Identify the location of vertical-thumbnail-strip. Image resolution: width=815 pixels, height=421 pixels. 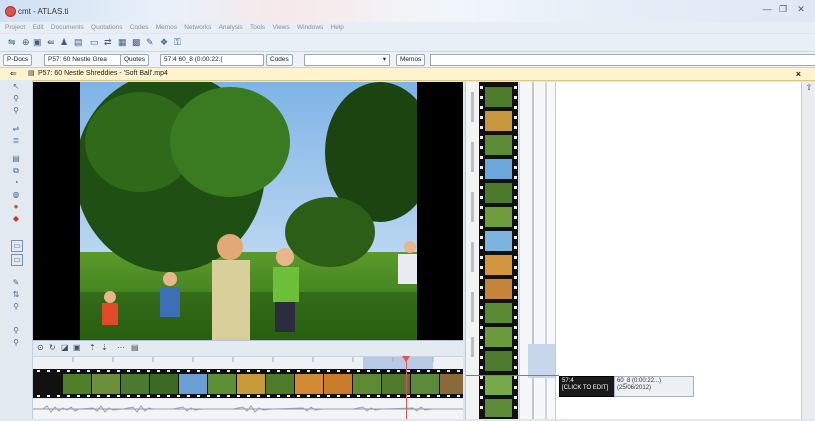
(498, 250).